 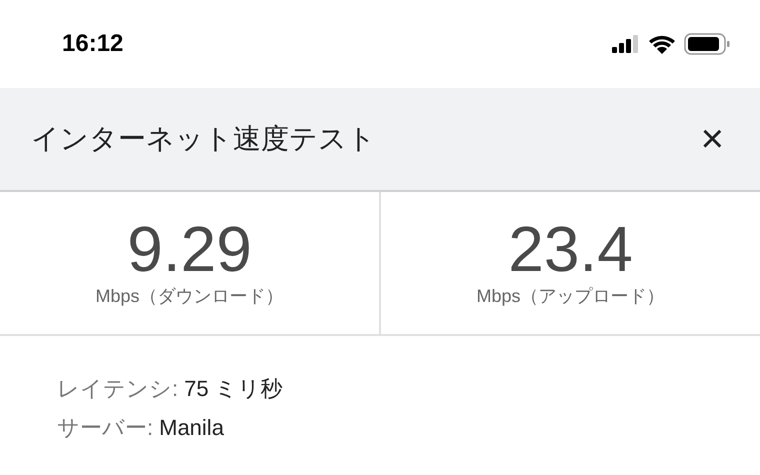 What do you see at coordinates (712, 139) in the screenshot?
I see `close-button: ×` at bounding box center [712, 139].